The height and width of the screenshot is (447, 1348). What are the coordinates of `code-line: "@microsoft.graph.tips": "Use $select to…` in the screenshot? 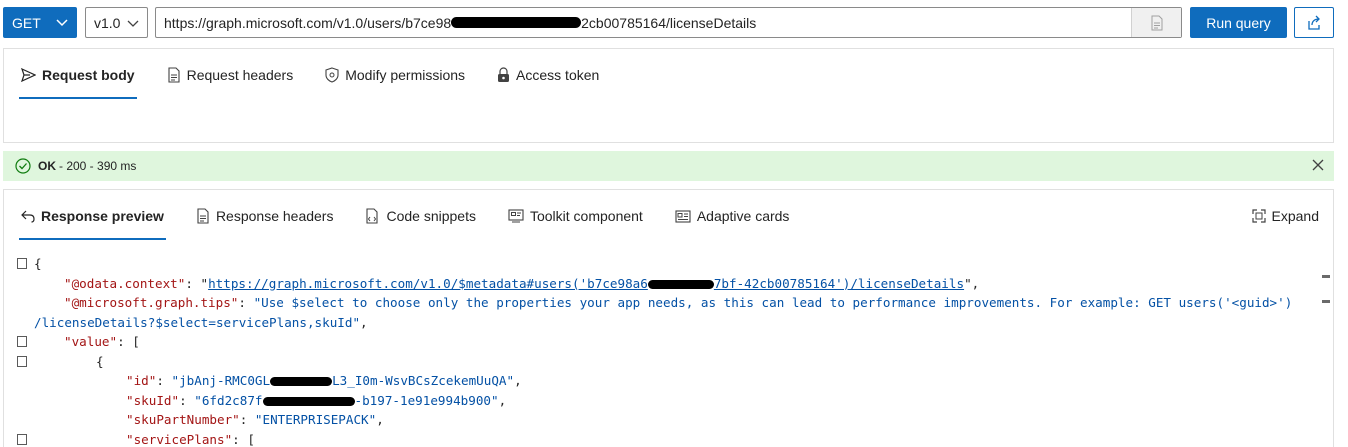 It's located at (668, 303).